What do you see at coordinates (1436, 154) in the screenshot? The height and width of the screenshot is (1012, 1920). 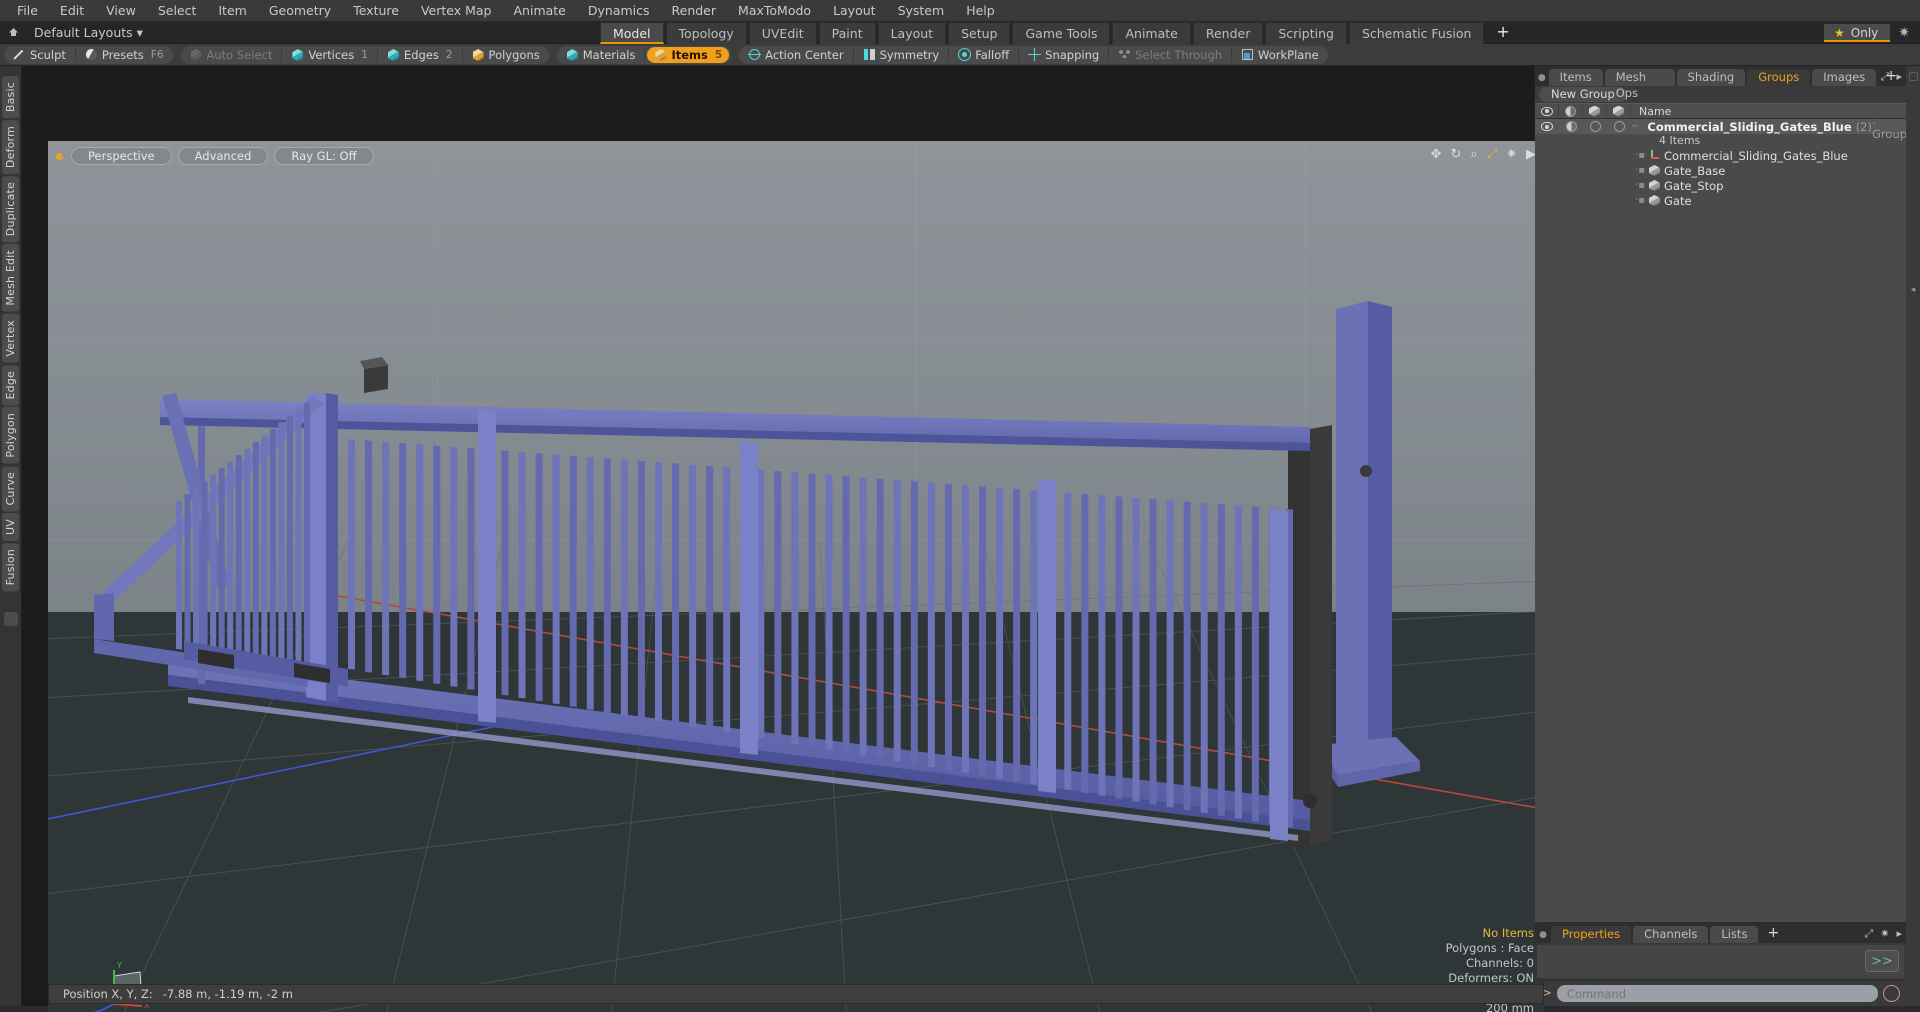 I see `move-icon: ✥` at bounding box center [1436, 154].